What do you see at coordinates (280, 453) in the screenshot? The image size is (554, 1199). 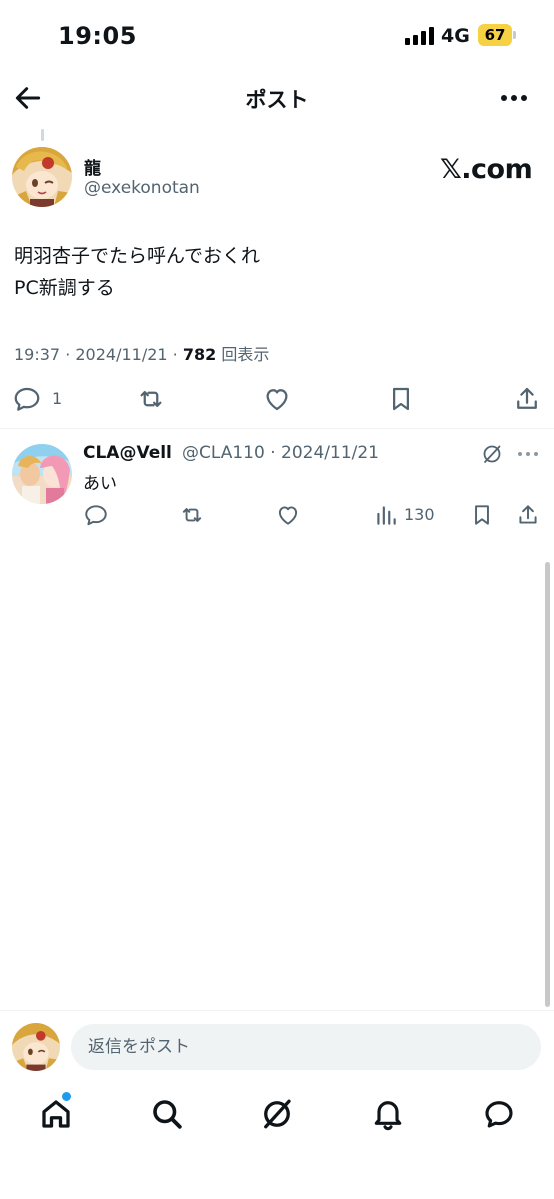 I see `reply-author-handle-date: @CLA110 · 2024/11/21` at bounding box center [280, 453].